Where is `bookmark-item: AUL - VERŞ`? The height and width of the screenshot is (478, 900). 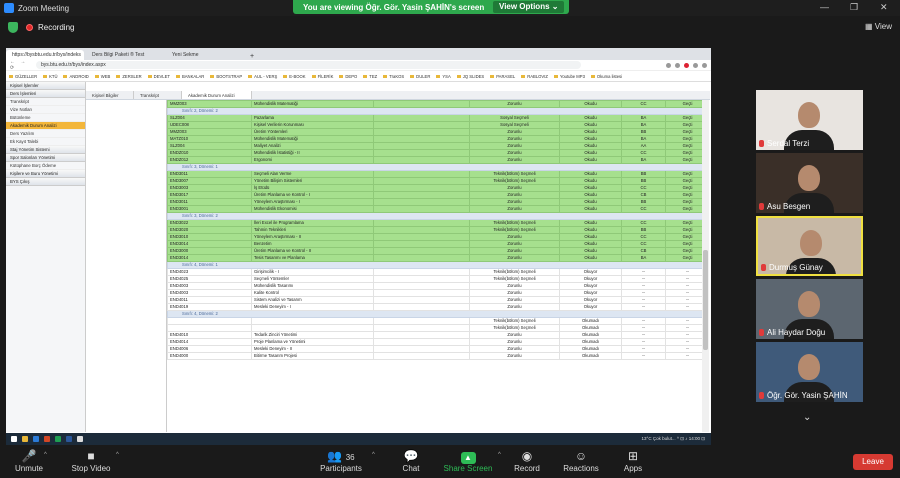 bookmark-item: AUL - VERŞ is located at coordinates (262, 76).